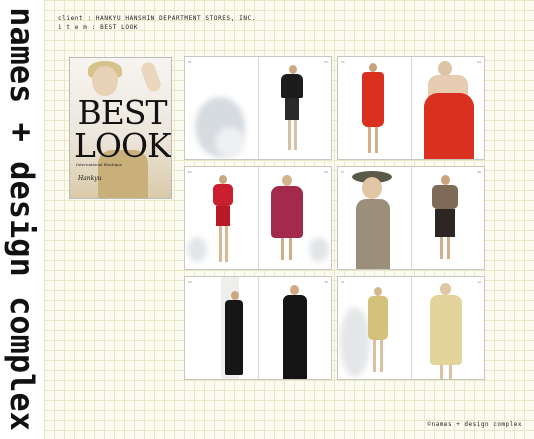  I want to click on footer-copyright: ©names + design complex, so click(474, 424).